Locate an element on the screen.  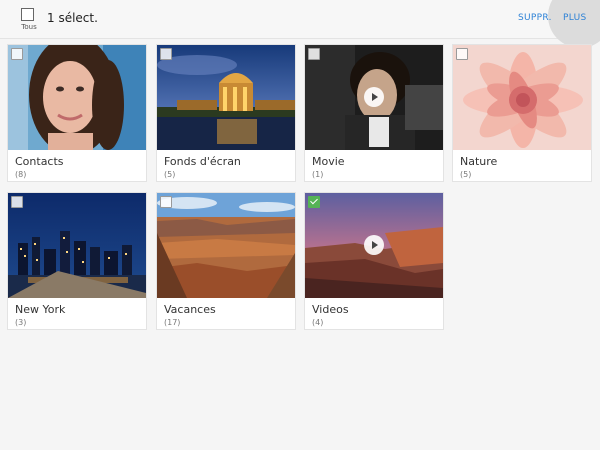
selection-count: 1 sélect. is located at coordinates (72, 18).